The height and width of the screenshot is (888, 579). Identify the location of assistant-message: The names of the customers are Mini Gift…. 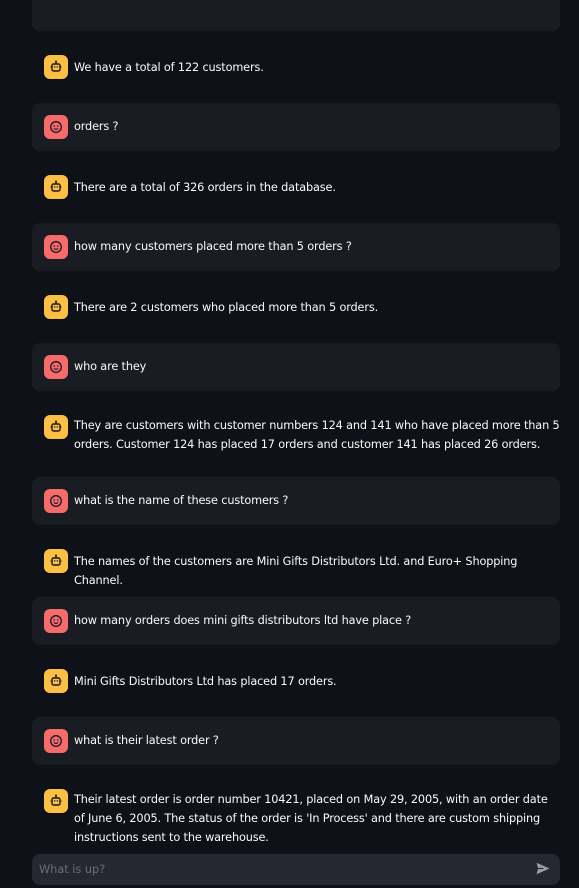
(296, 561).